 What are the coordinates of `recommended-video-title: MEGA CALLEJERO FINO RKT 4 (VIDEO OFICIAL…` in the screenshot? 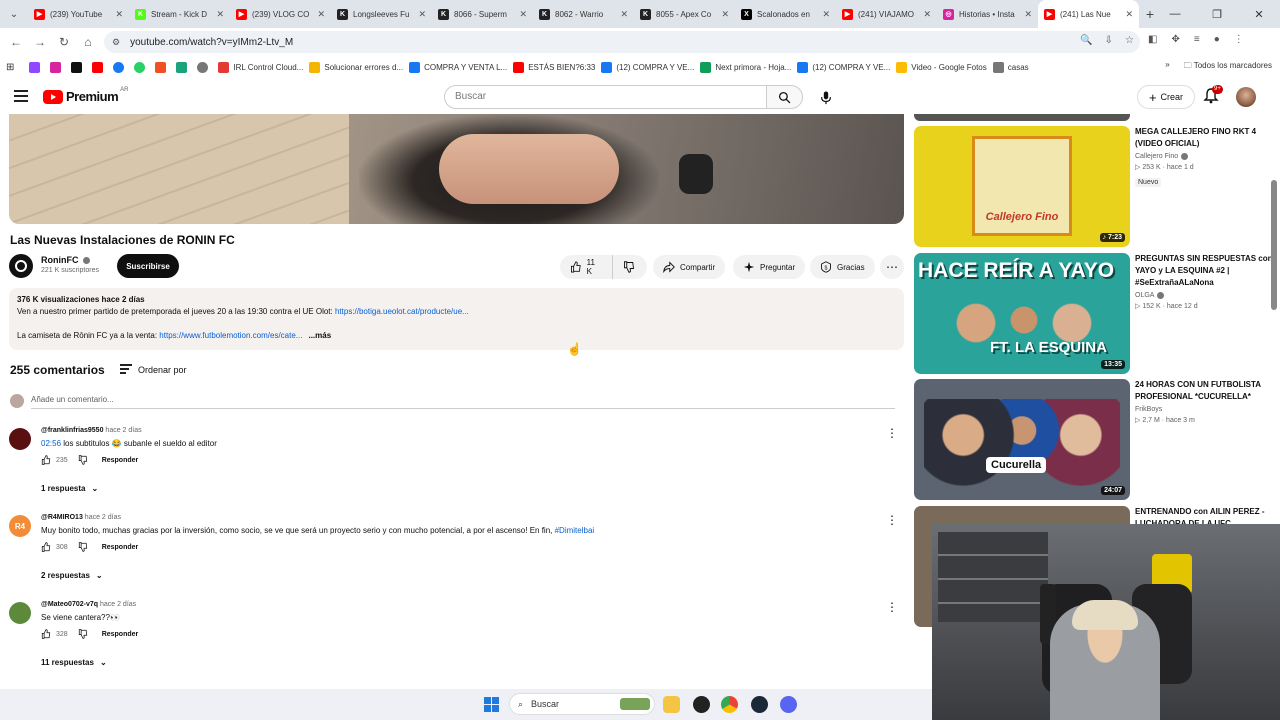 It's located at (1205, 138).